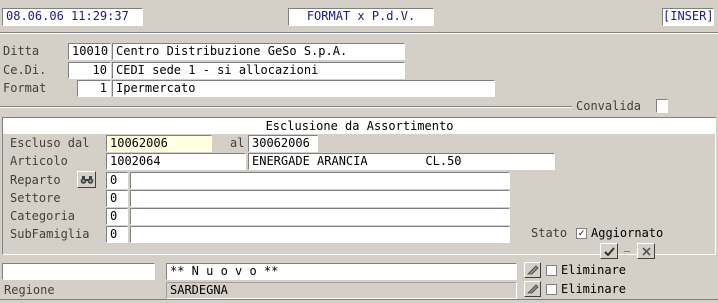 This screenshot has width=718, height=303. Describe the element at coordinates (117, 216) in the screenshot. I see `categoria-code-field: 0` at that location.